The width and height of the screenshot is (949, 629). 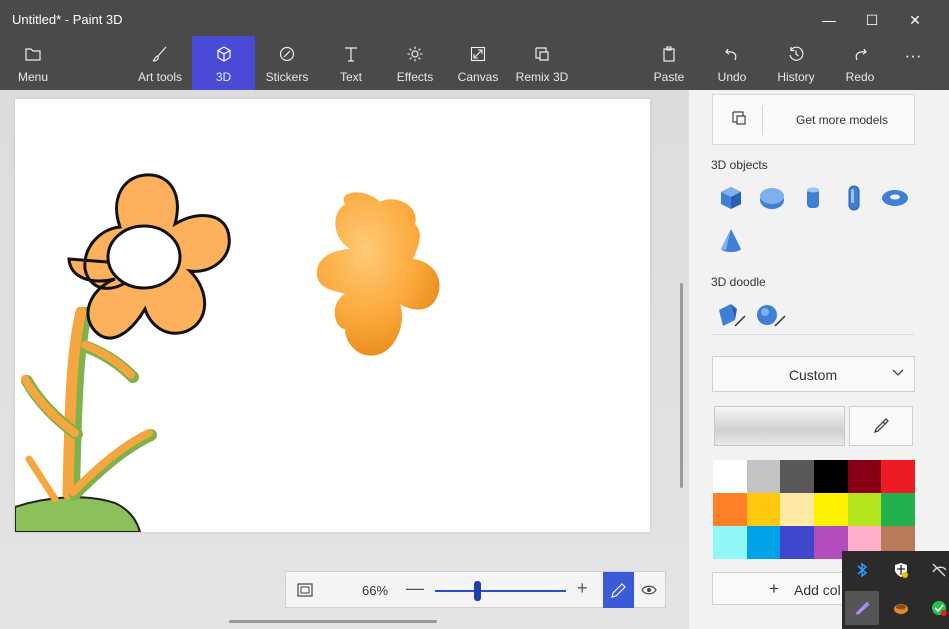 What do you see at coordinates (144, 257) in the screenshot?
I see `flower-center` at bounding box center [144, 257].